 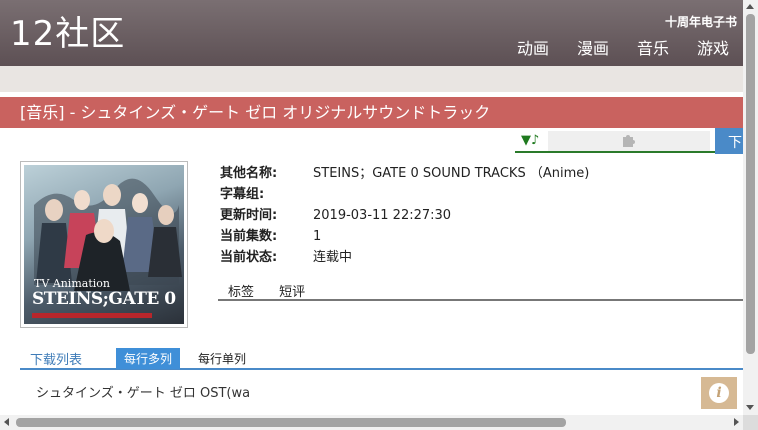 I want to click on album-cover: TV Animation STEINS;GATE 0, so click(x=104, y=244).